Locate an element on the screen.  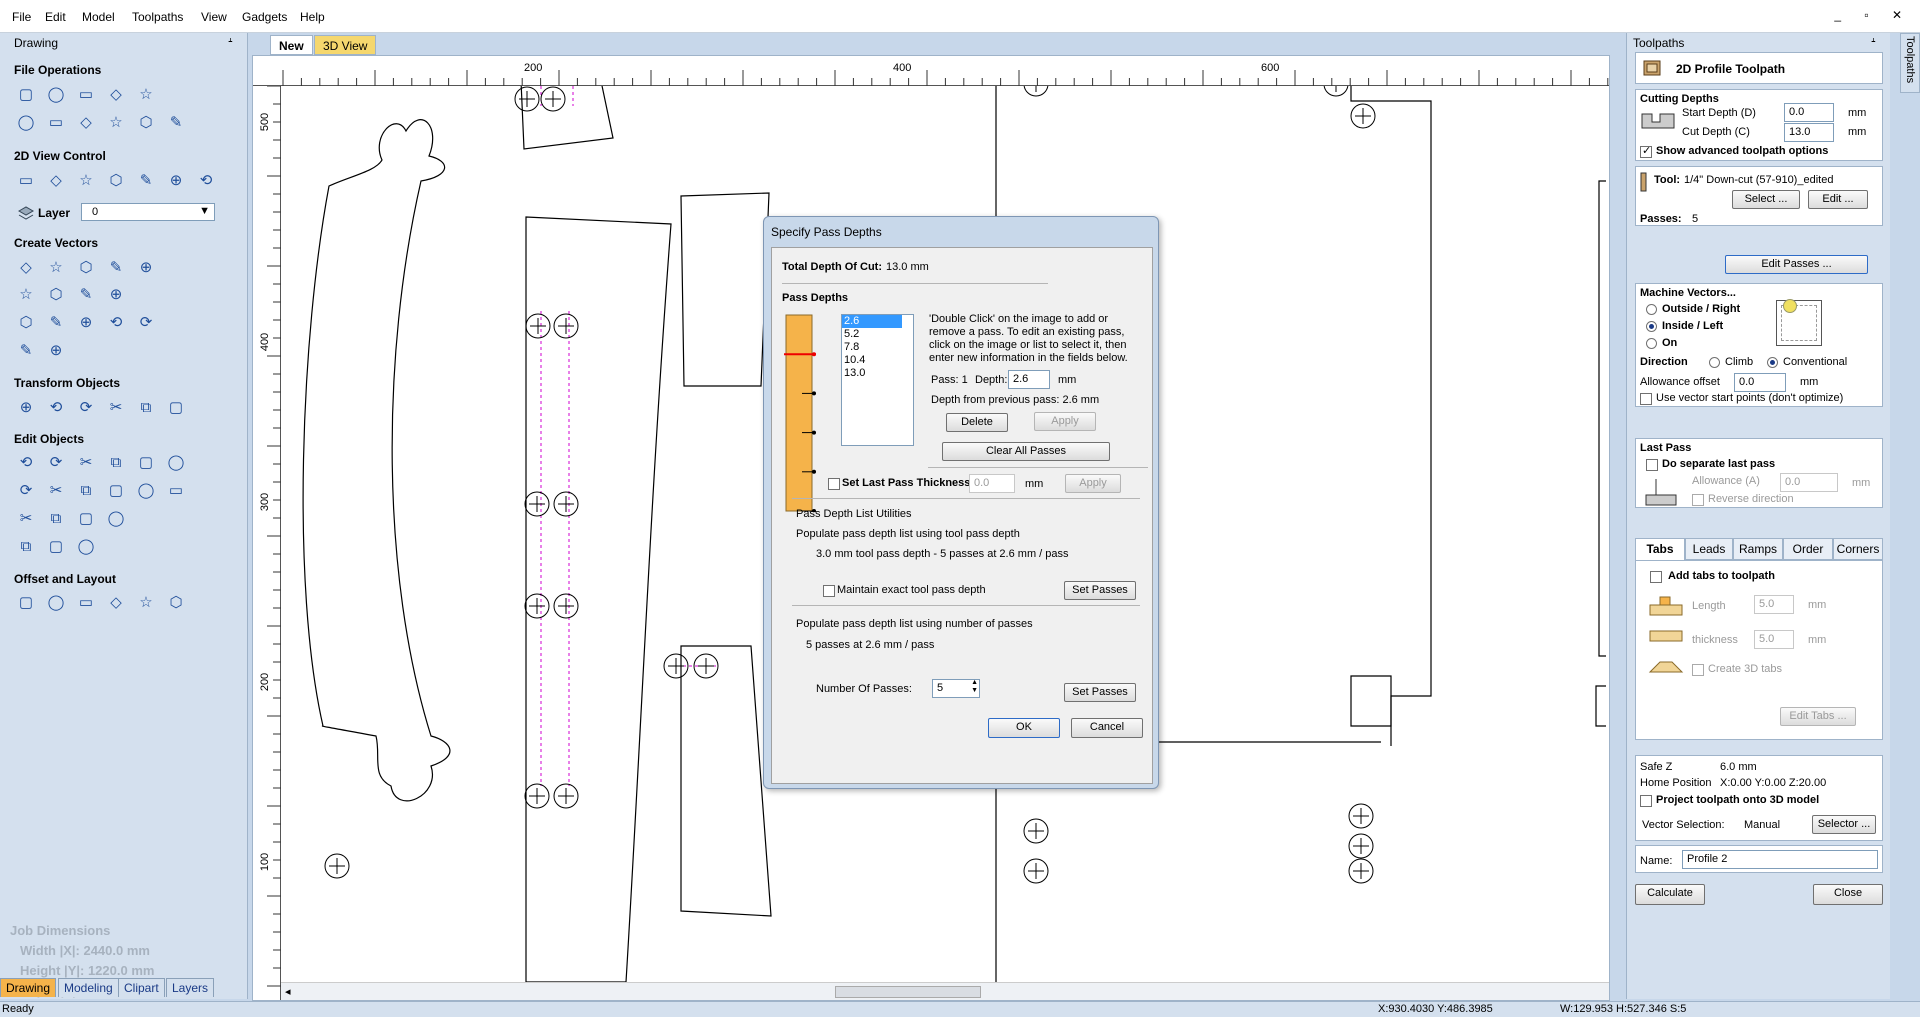
tab-ramps: Ramps is located at coordinates (1758, 549).